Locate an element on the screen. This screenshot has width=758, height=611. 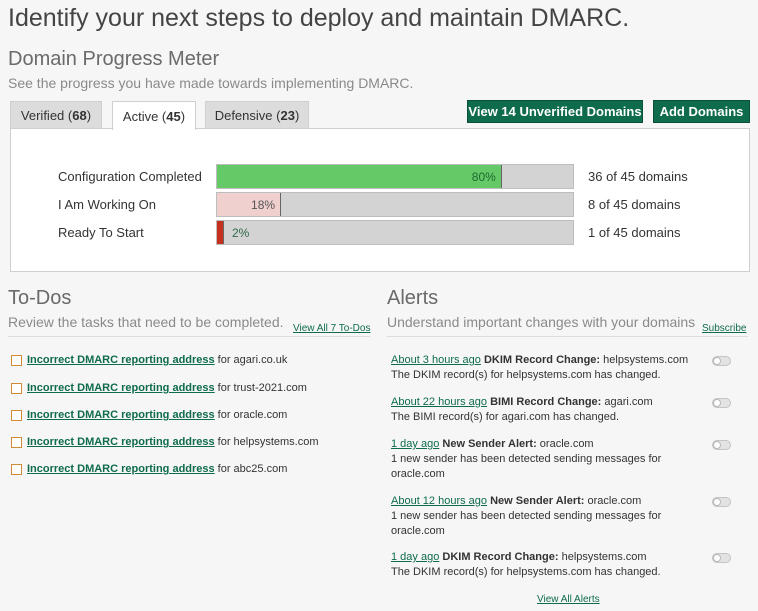
progress-fill-configuration: 80% is located at coordinates (359, 176).